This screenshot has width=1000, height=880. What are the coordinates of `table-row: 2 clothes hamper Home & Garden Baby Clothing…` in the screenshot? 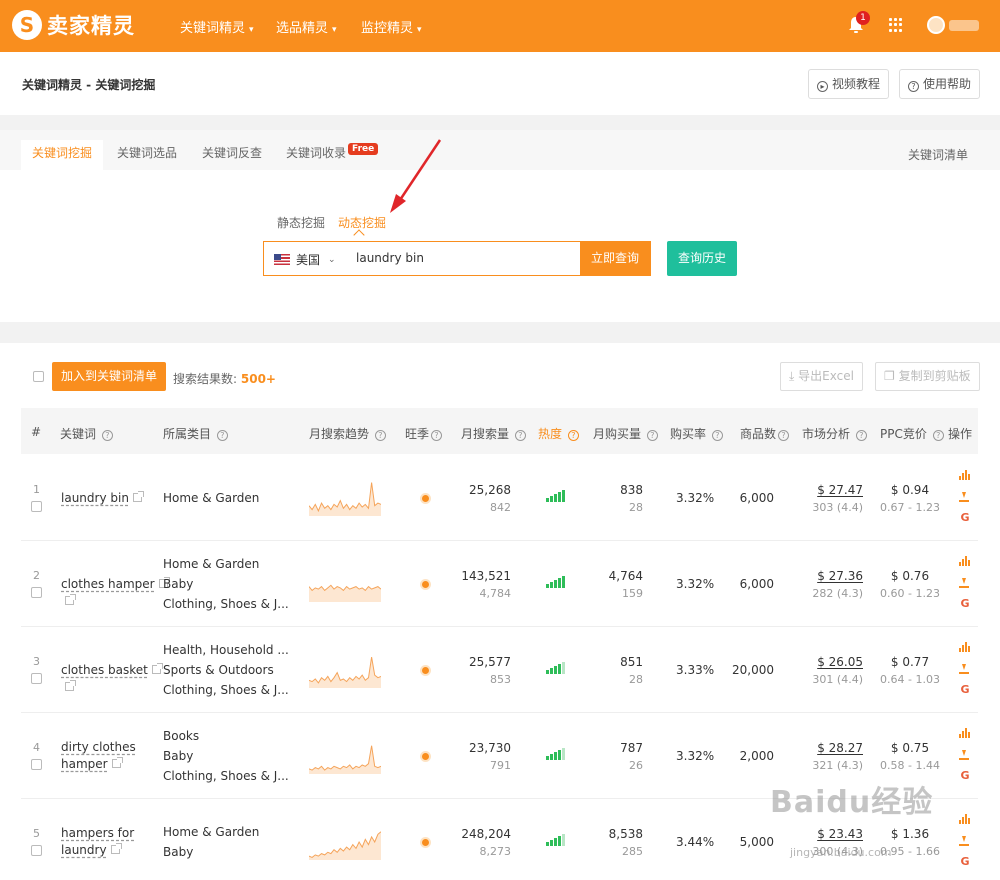 It's located at (499, 584).